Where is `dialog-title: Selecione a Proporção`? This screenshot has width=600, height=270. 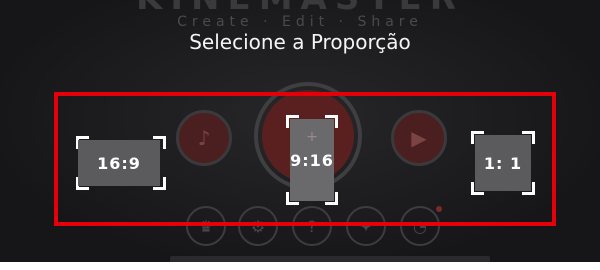
dialog-title: Selecione a Proporção is located at coordinates (300, 42).